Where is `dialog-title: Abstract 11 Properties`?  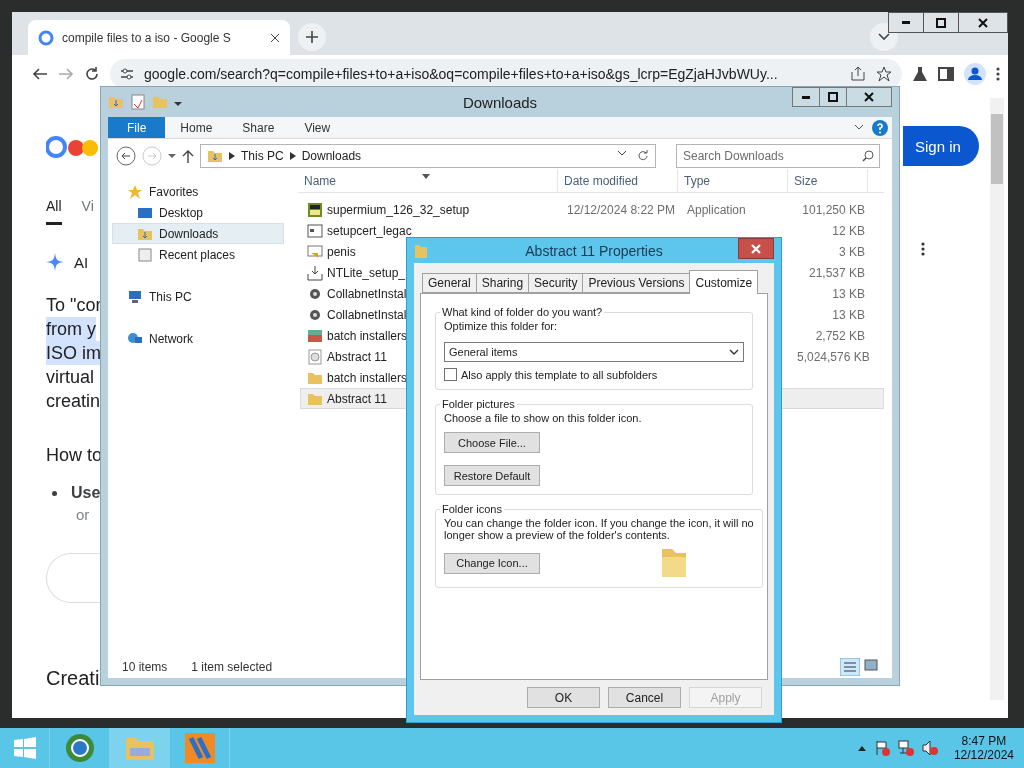
dialog-title: Abstract 11 Properties is located at coordinates (594, 250).